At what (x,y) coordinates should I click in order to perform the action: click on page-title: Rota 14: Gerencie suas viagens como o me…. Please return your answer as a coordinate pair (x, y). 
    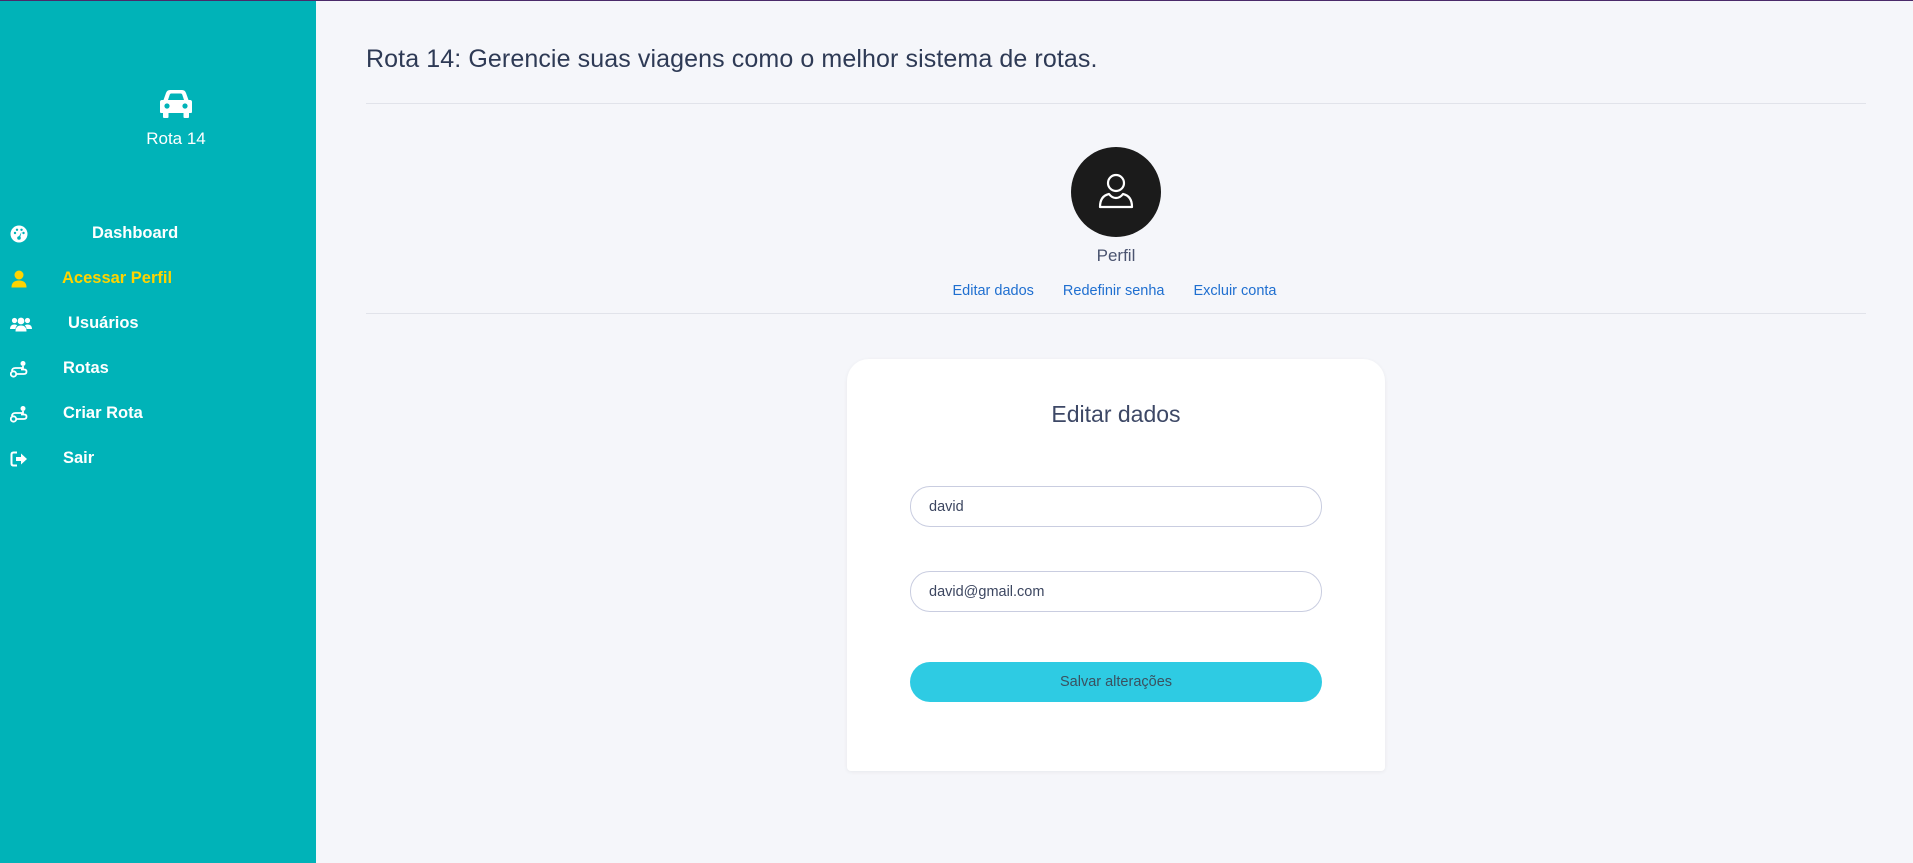
    Looking at the image, I should click on (732, 59).